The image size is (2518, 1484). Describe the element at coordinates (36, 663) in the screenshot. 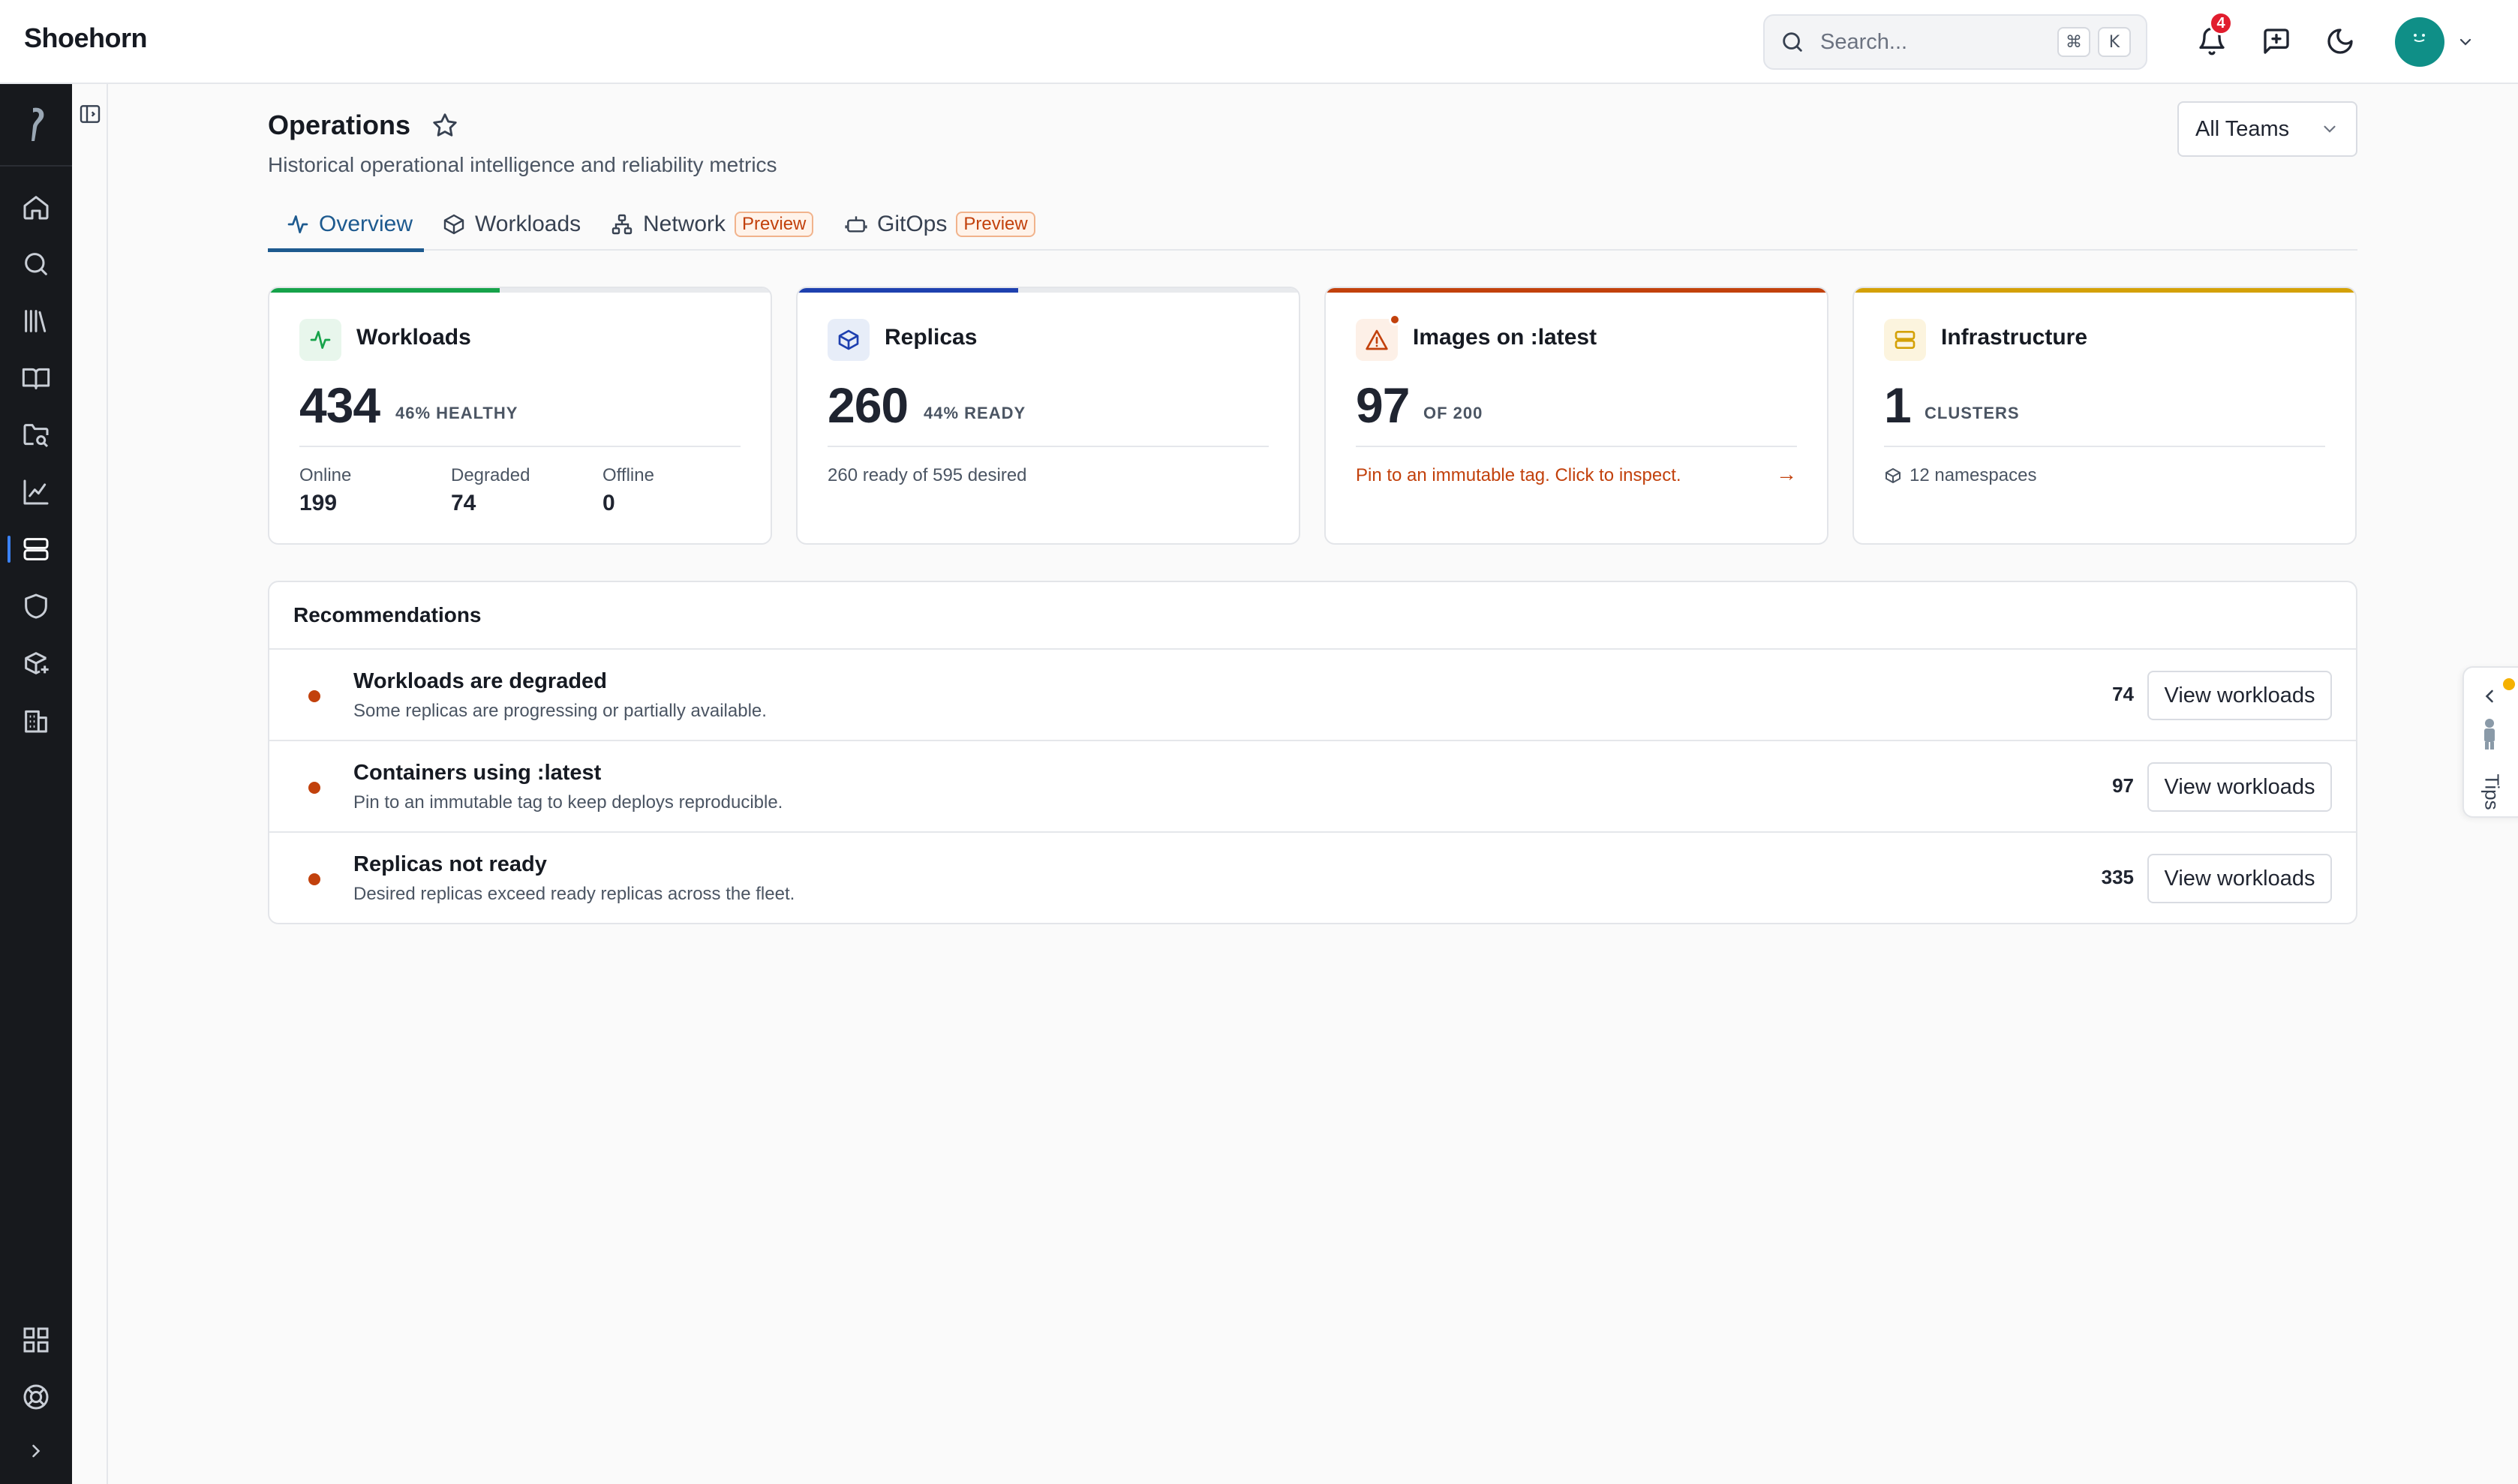

I see `rail-packages` at that location.